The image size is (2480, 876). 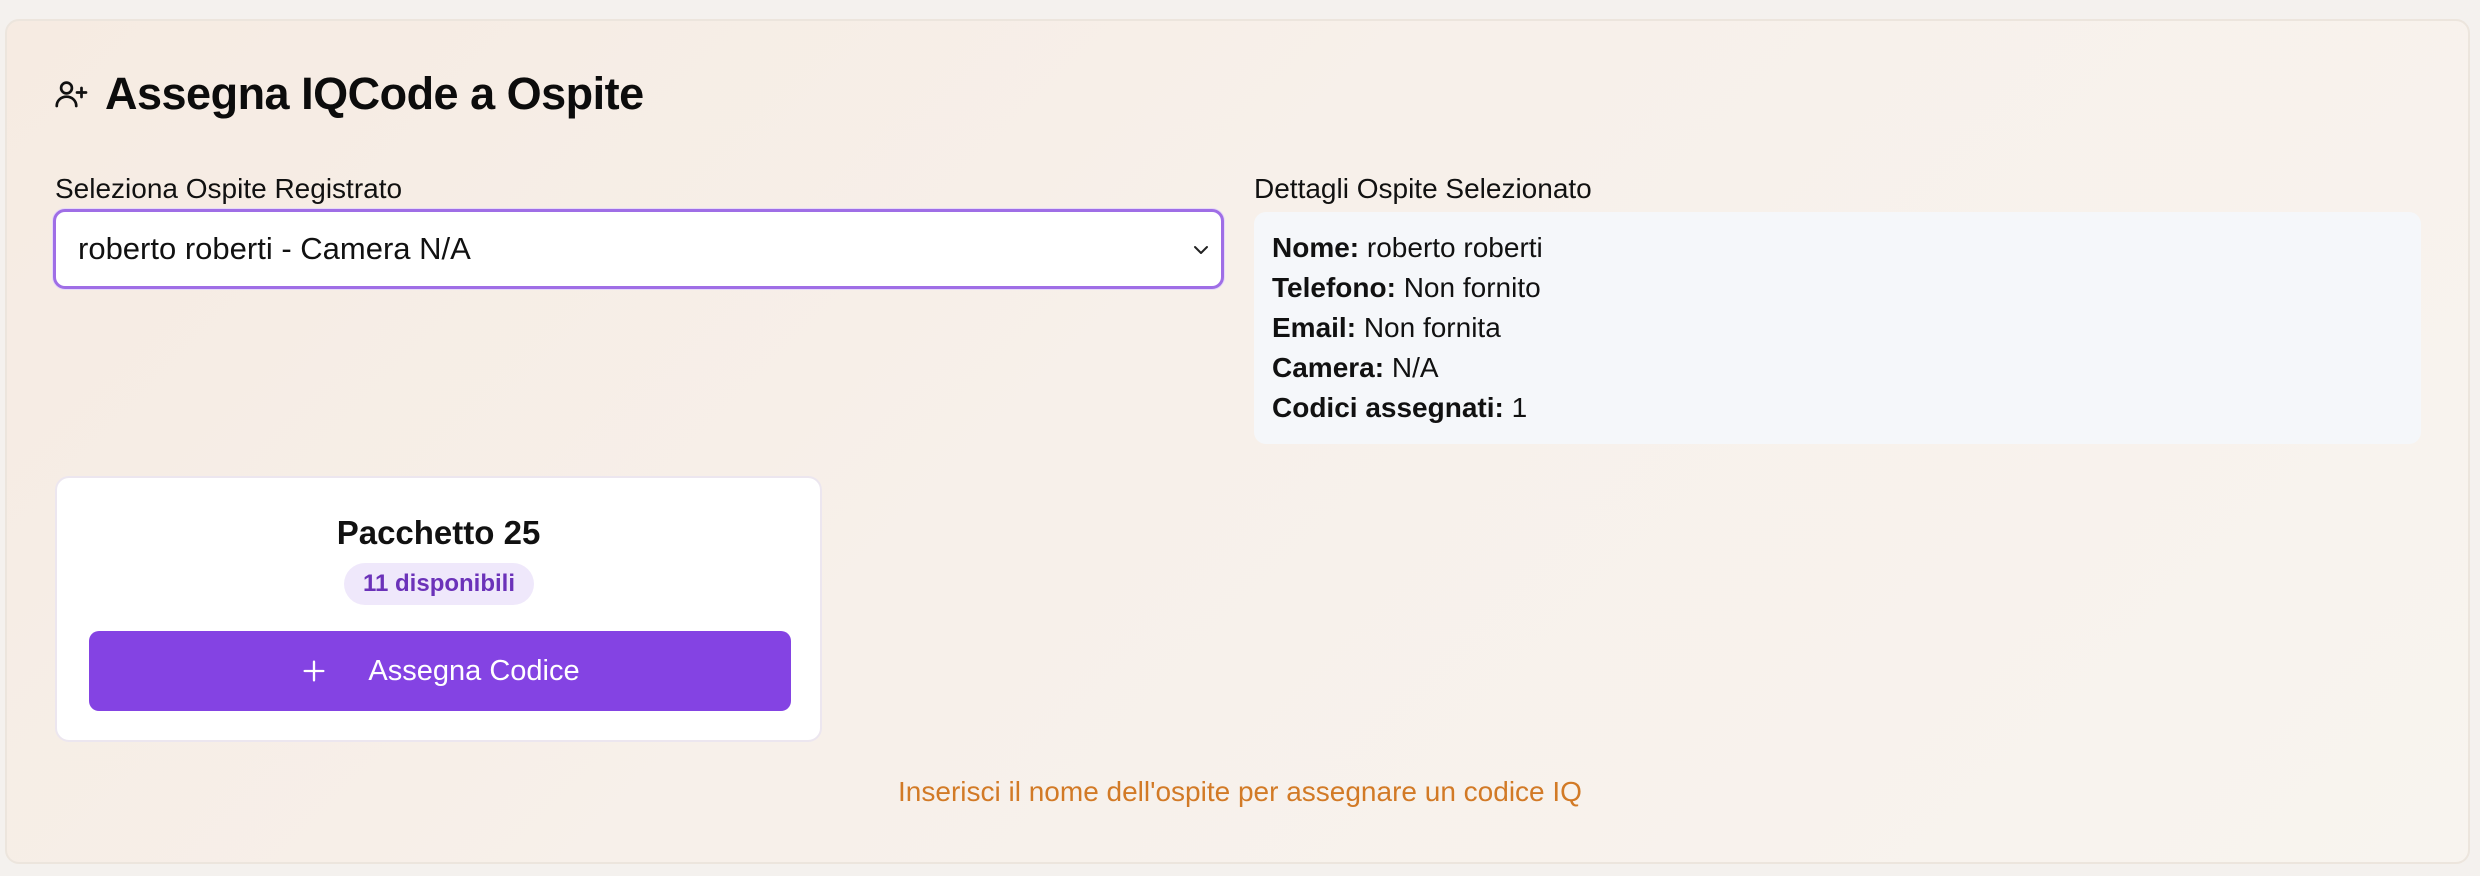 I want to click on detail-row-phone: Telefono: Non fornito, so click(x=1837, y=288).